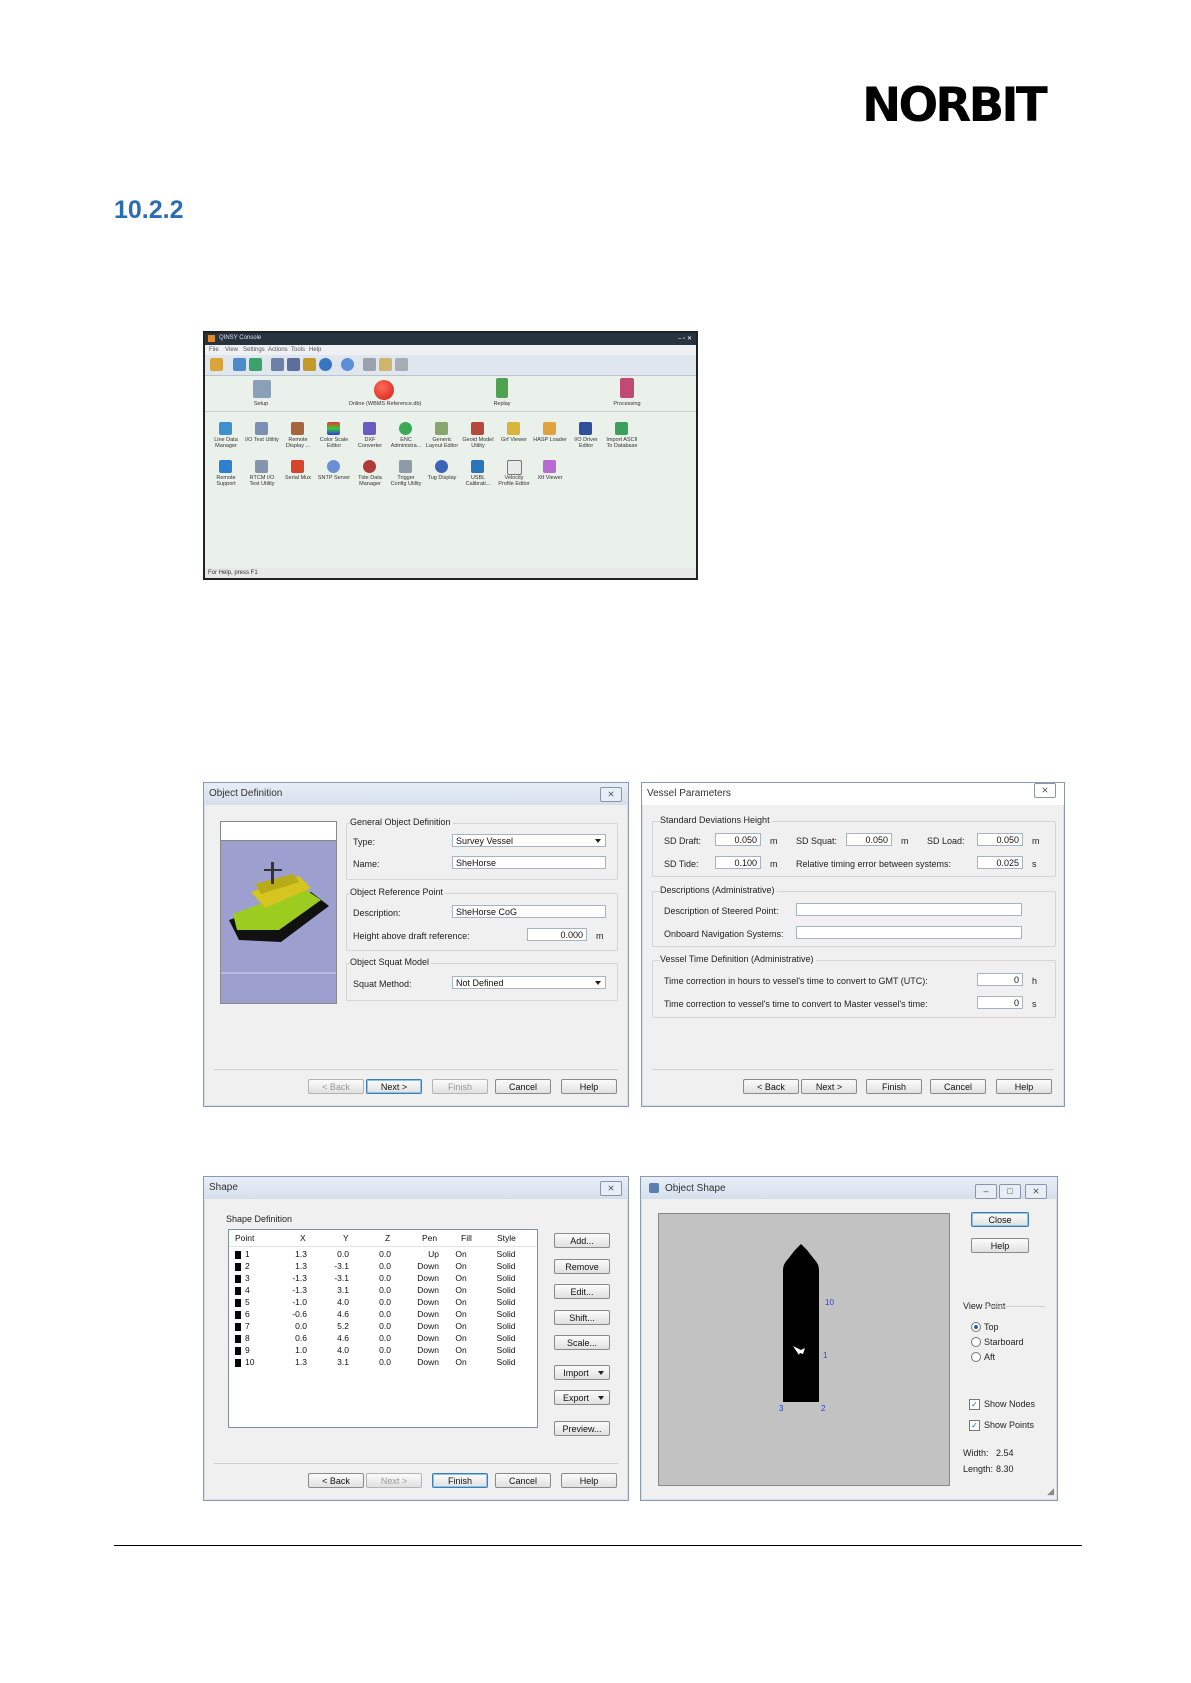 This screenshot has height=1683, width=1191. What do you see at coordinates (298, 350) in the screenshot?
I see `menu-tools: Tools` at bounding box center [298, 350].